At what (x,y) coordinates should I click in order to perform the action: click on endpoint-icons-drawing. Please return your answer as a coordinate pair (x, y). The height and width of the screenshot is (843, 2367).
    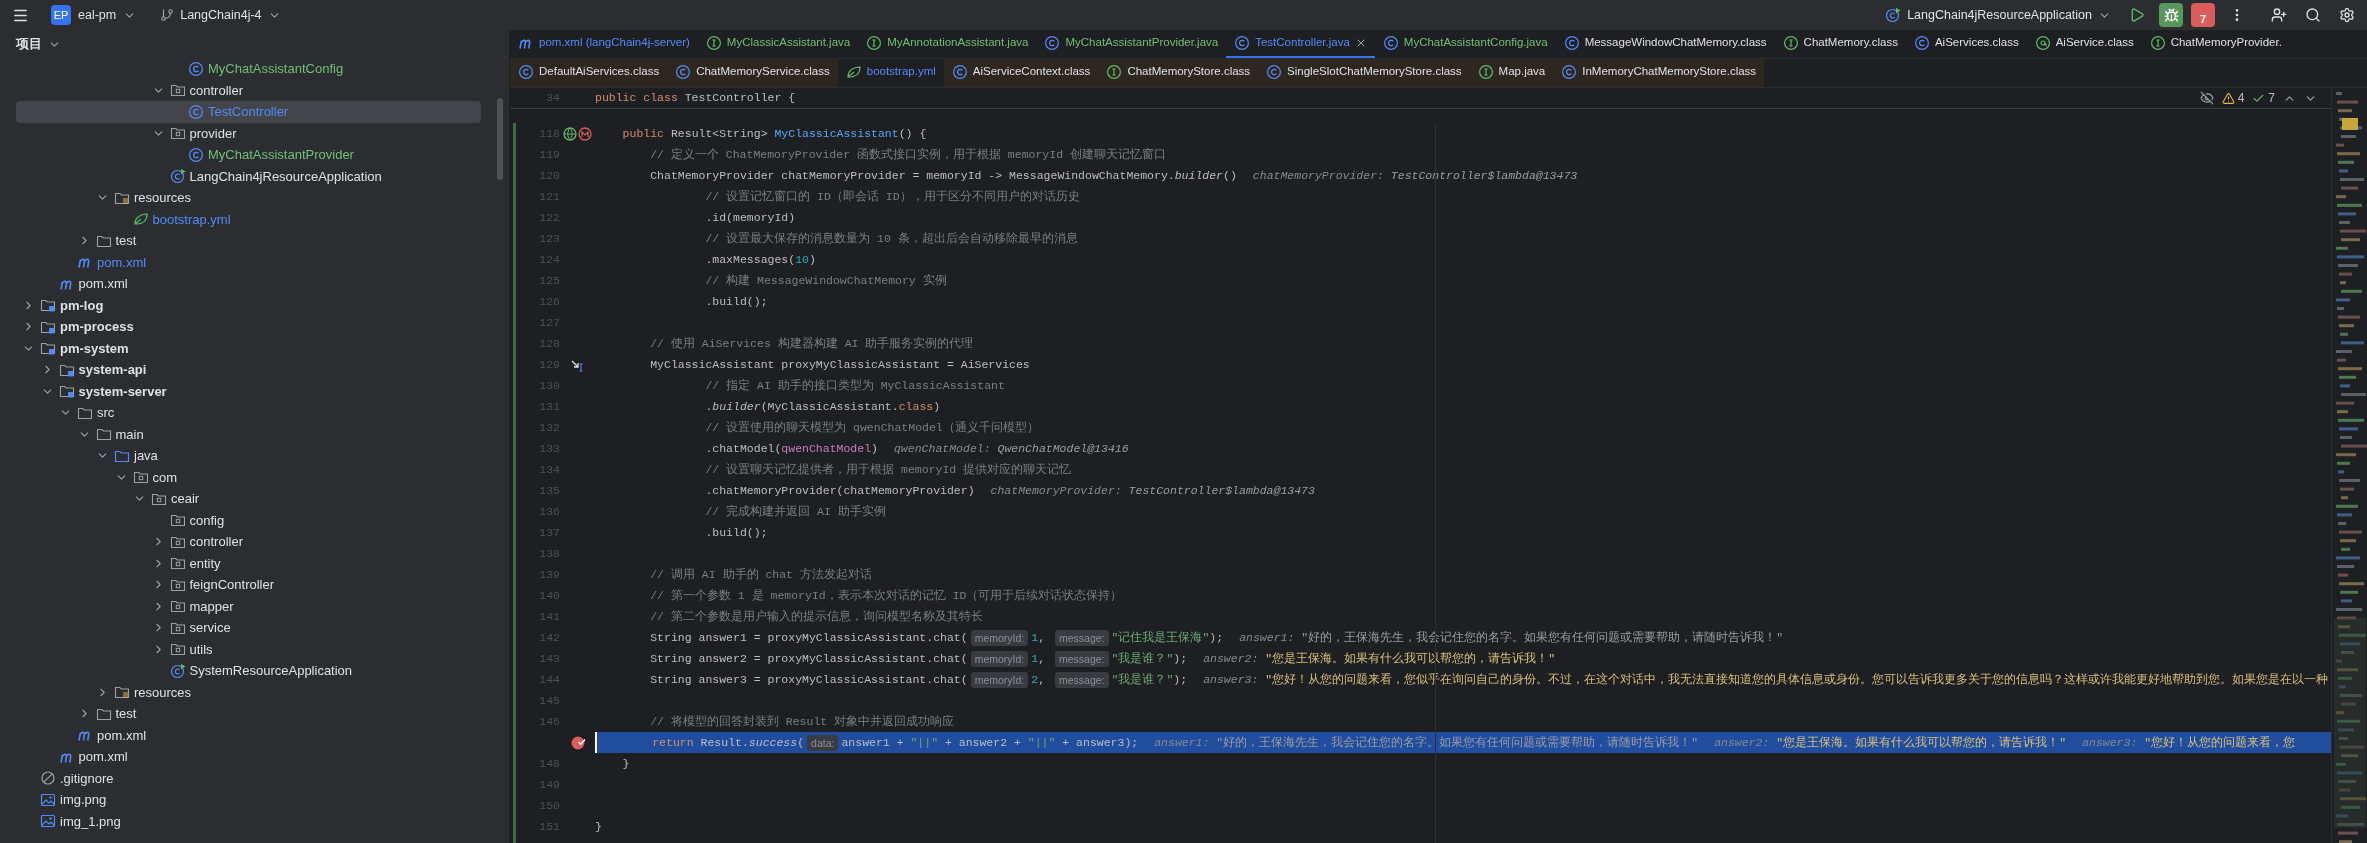
    Looking at the image, I should click on (577, 133).